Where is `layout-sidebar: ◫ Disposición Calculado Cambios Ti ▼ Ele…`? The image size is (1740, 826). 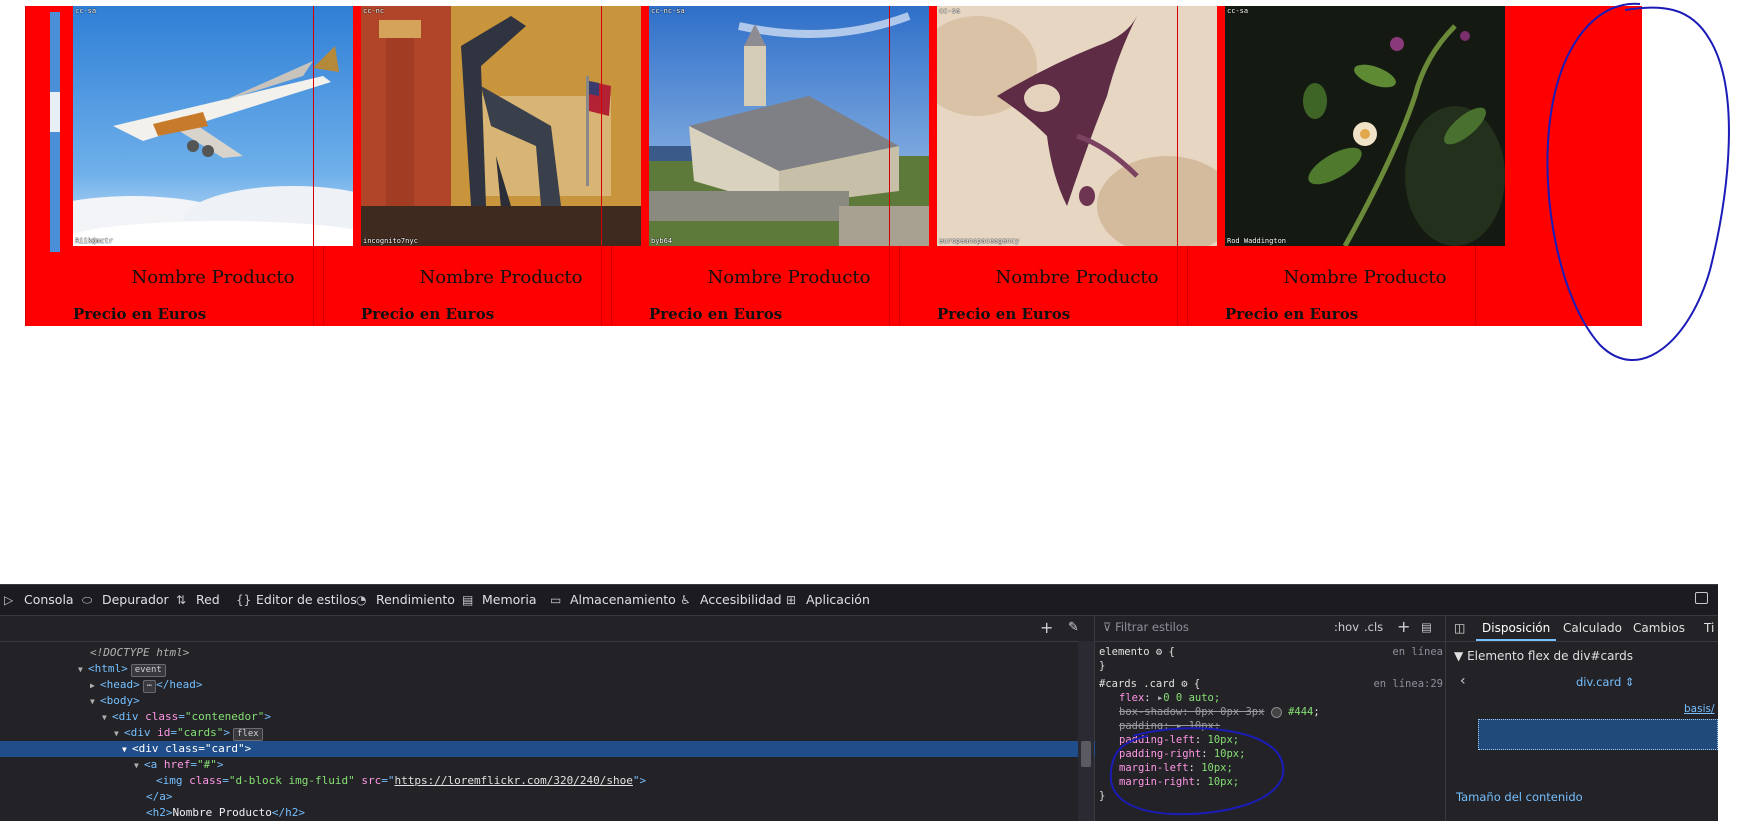
layout-sidebar: ◫ Disposición Calculado Cambios Ti ▼ Ele… is located at coordinates (1582, 718).